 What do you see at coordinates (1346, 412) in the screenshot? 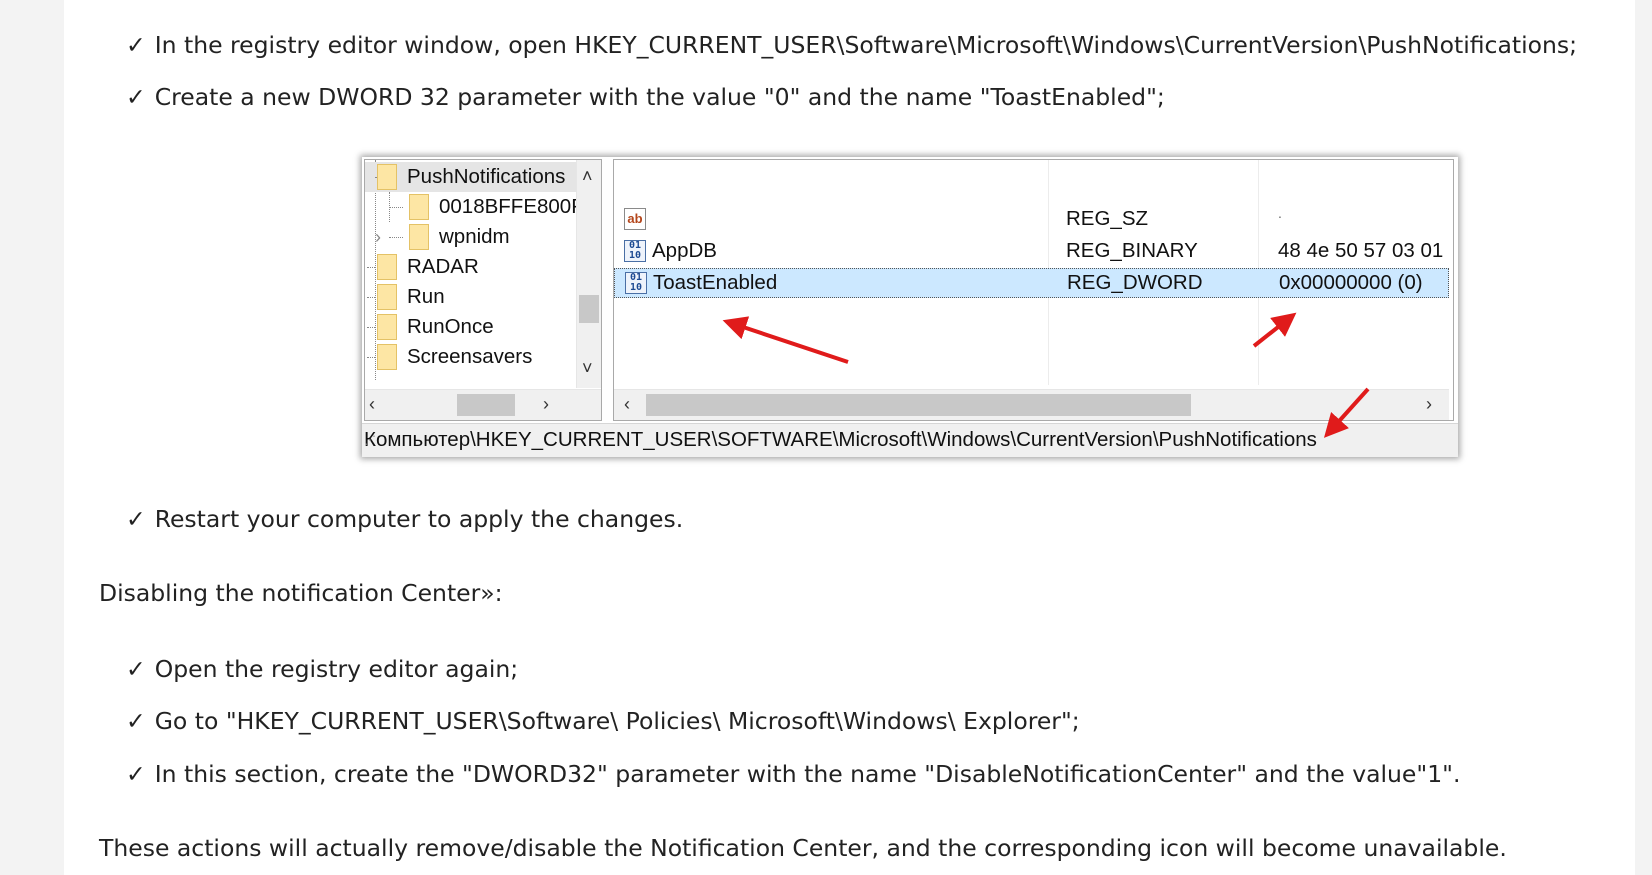
I see `arrow-to-registry-path` at bounding box center [1346, 412].